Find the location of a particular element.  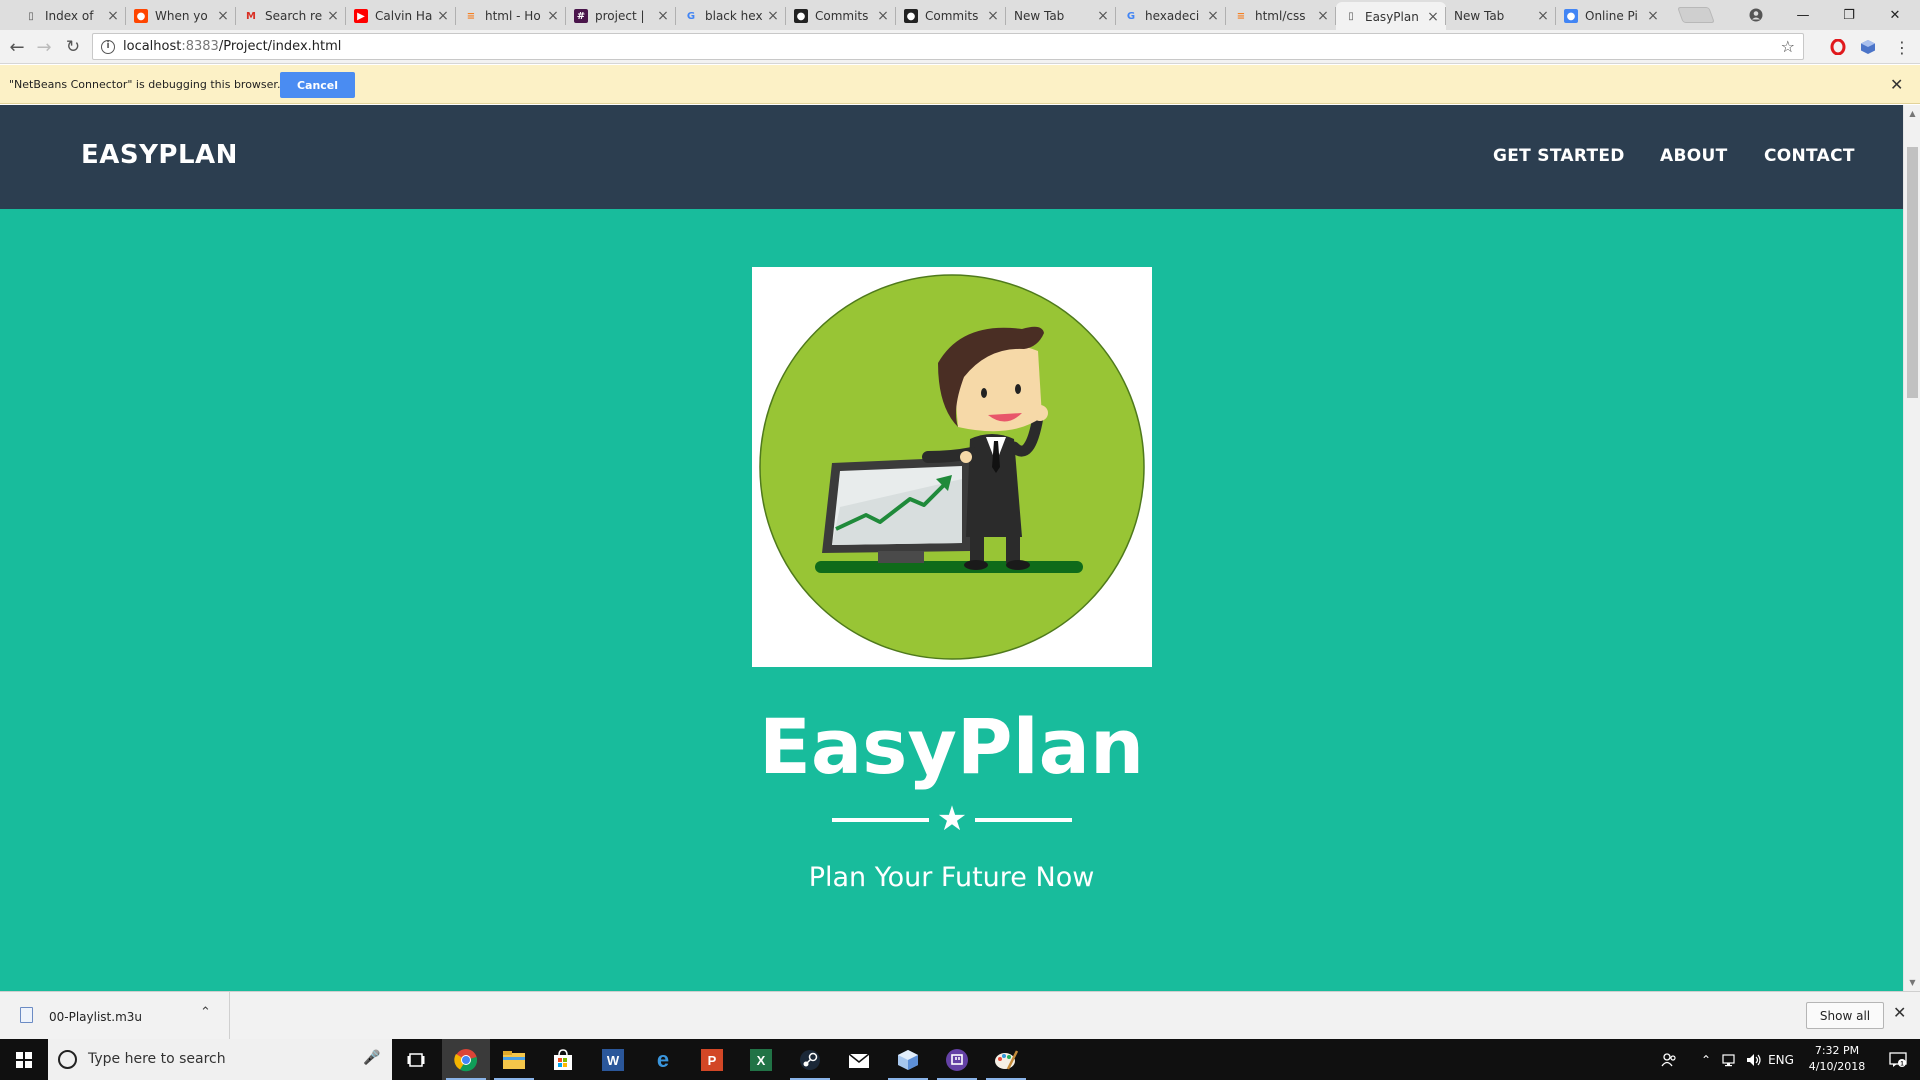

scroll-up-icon: ▲ is located at coordinates (1912, 113).